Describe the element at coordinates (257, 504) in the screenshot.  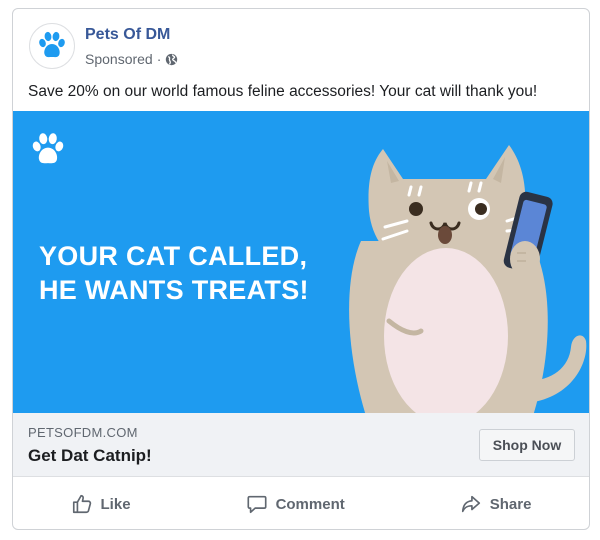
I see `comment-icon` at that location.